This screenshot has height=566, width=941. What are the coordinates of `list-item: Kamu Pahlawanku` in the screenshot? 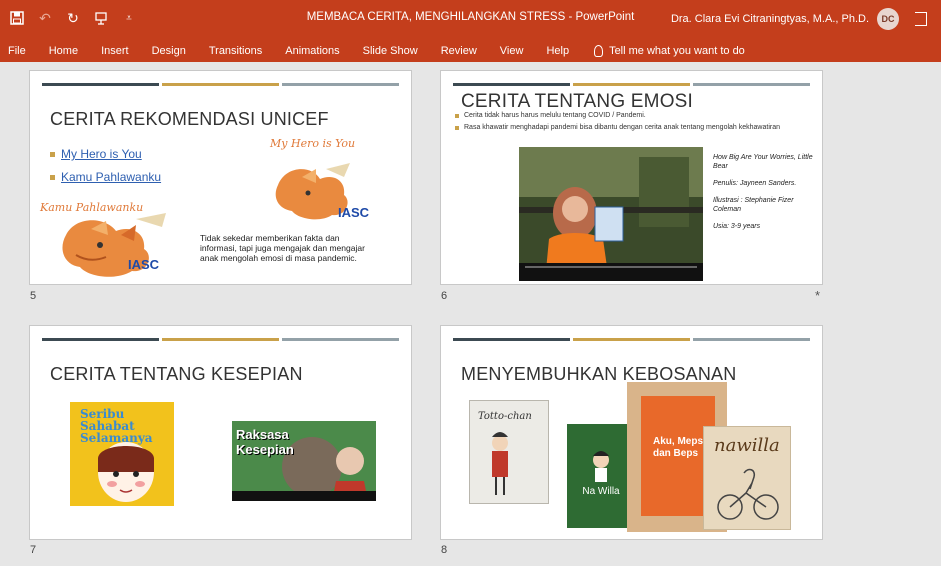 It's located at (105, 177).